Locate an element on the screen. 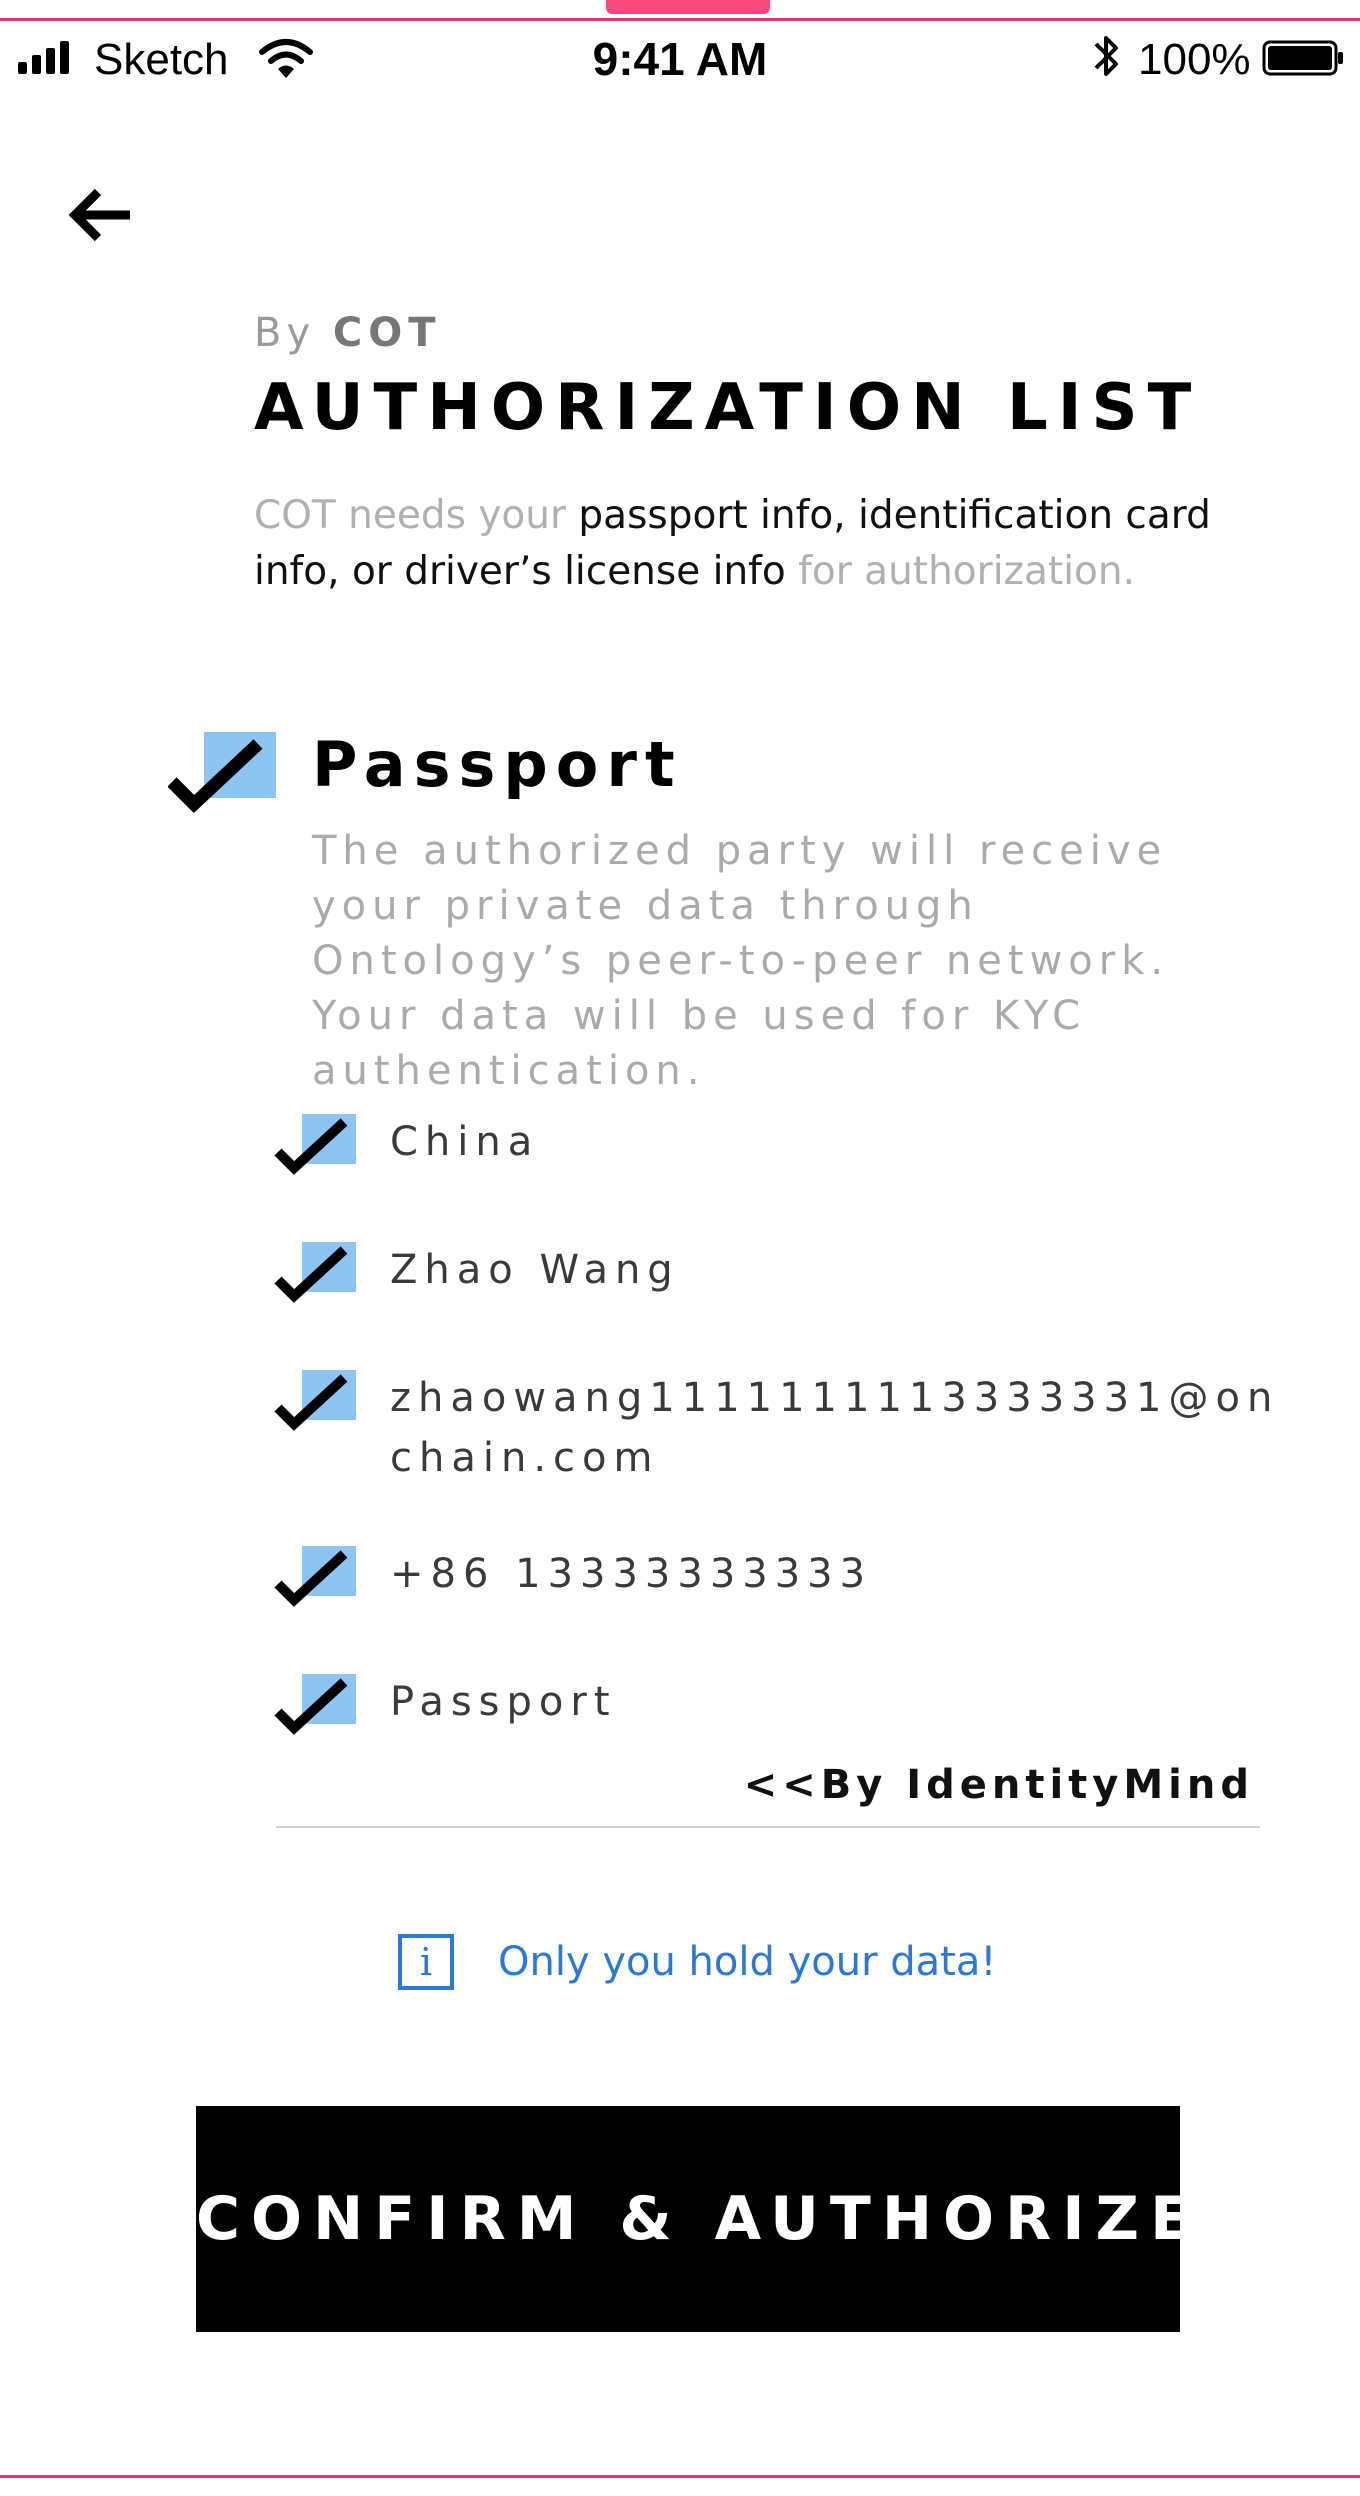  list-item-label: Passport is located at coordinates (503, 1702).